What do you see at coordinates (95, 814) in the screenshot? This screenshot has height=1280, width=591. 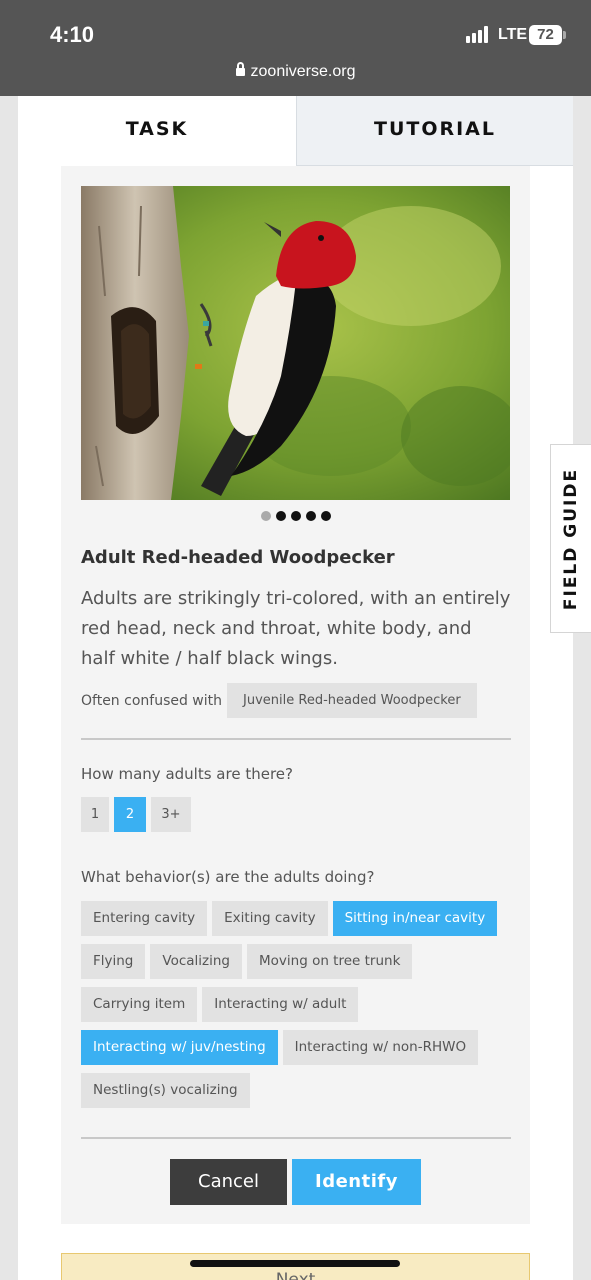 I see `count-option-1: 1` at bounding box center [95, 814].